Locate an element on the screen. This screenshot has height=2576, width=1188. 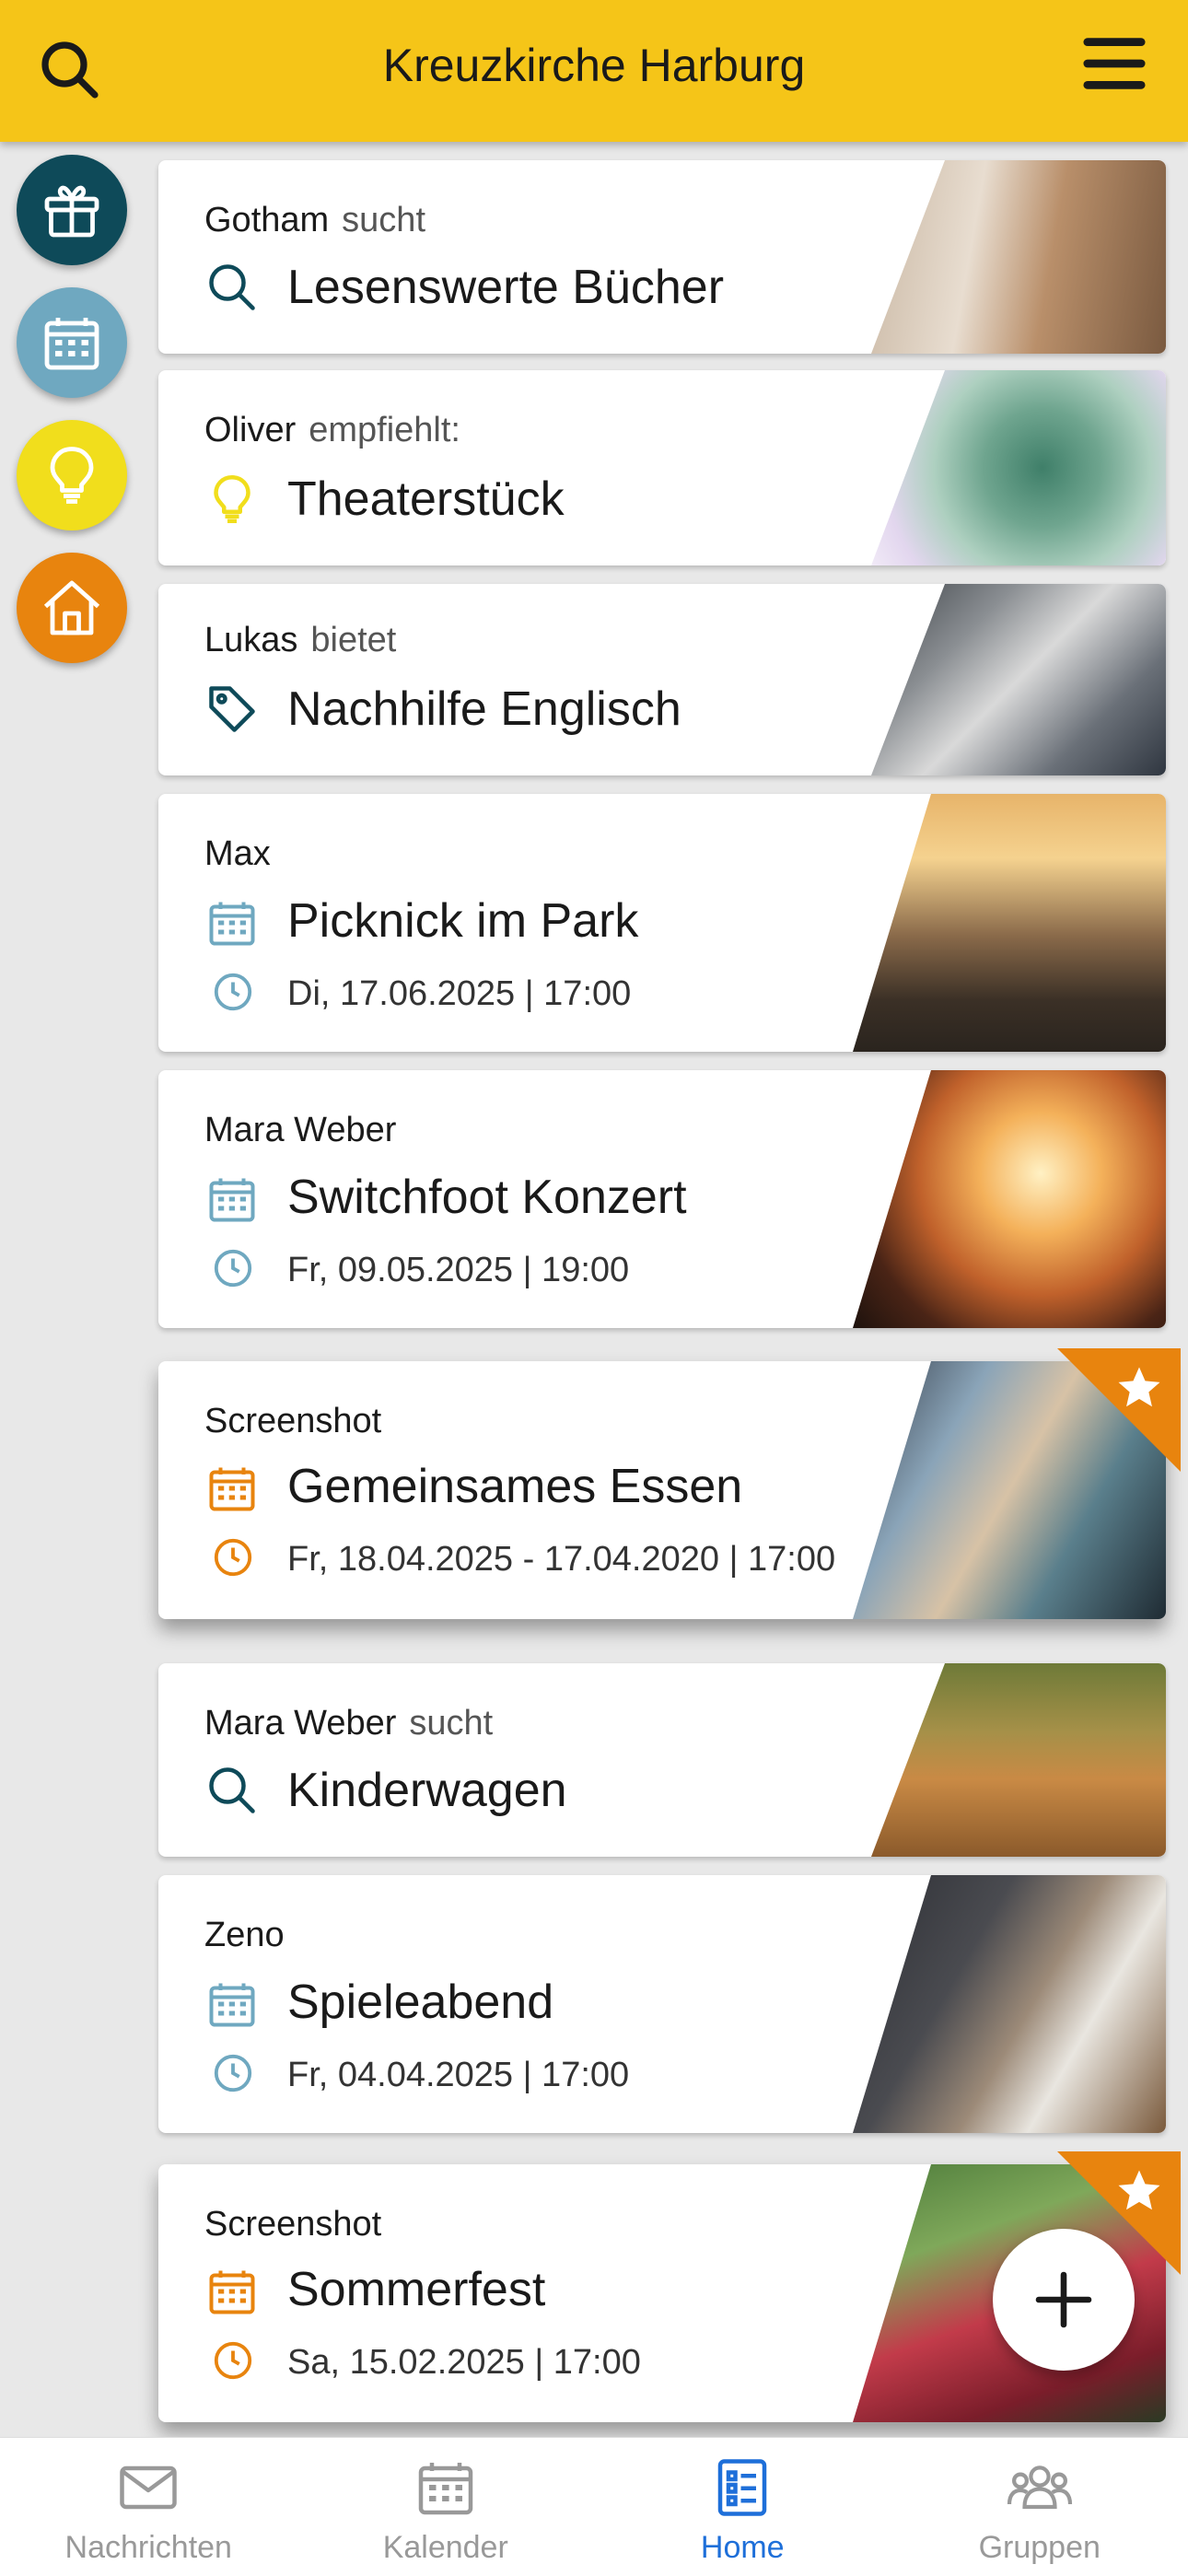
gift-filter-button is located at coordinates (72, 210).